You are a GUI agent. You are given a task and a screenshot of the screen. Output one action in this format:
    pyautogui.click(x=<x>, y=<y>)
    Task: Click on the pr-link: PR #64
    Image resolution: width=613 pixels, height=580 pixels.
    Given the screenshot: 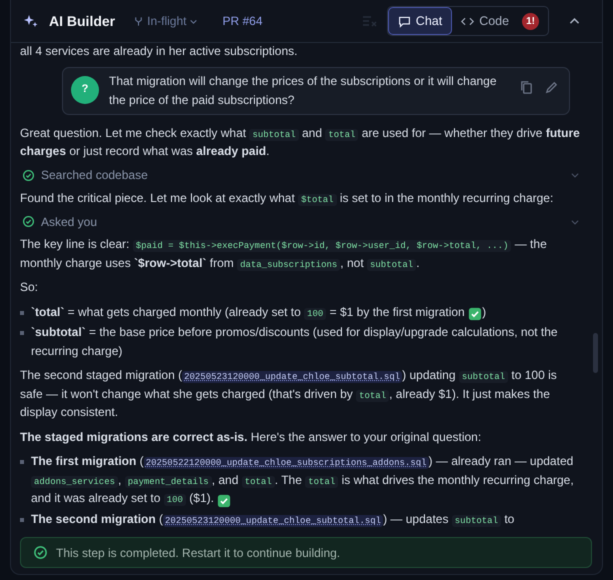 What is the action you would take?
    pyautogui.click(x=242, y=21)
    